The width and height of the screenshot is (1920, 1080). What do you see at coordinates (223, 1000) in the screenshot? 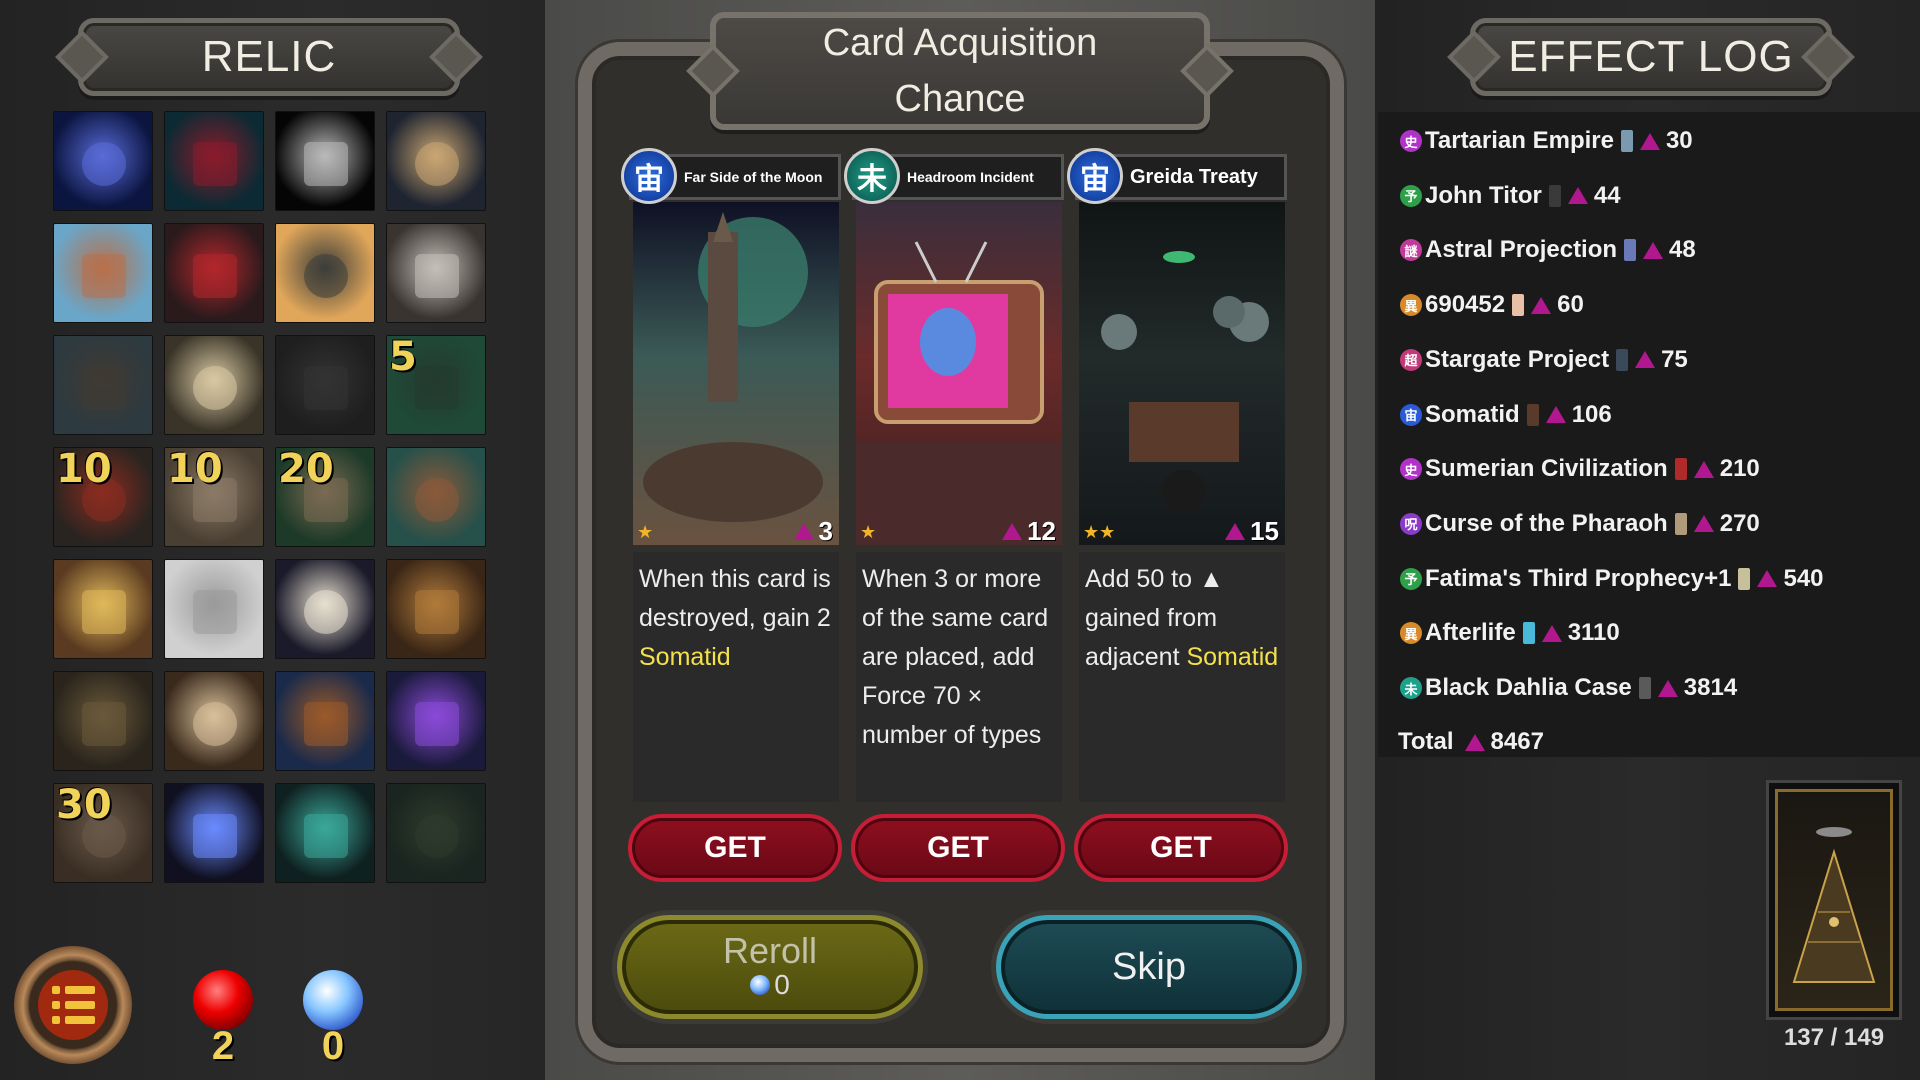
I see `red-orb-icon` at bounding box center [223, 1000].